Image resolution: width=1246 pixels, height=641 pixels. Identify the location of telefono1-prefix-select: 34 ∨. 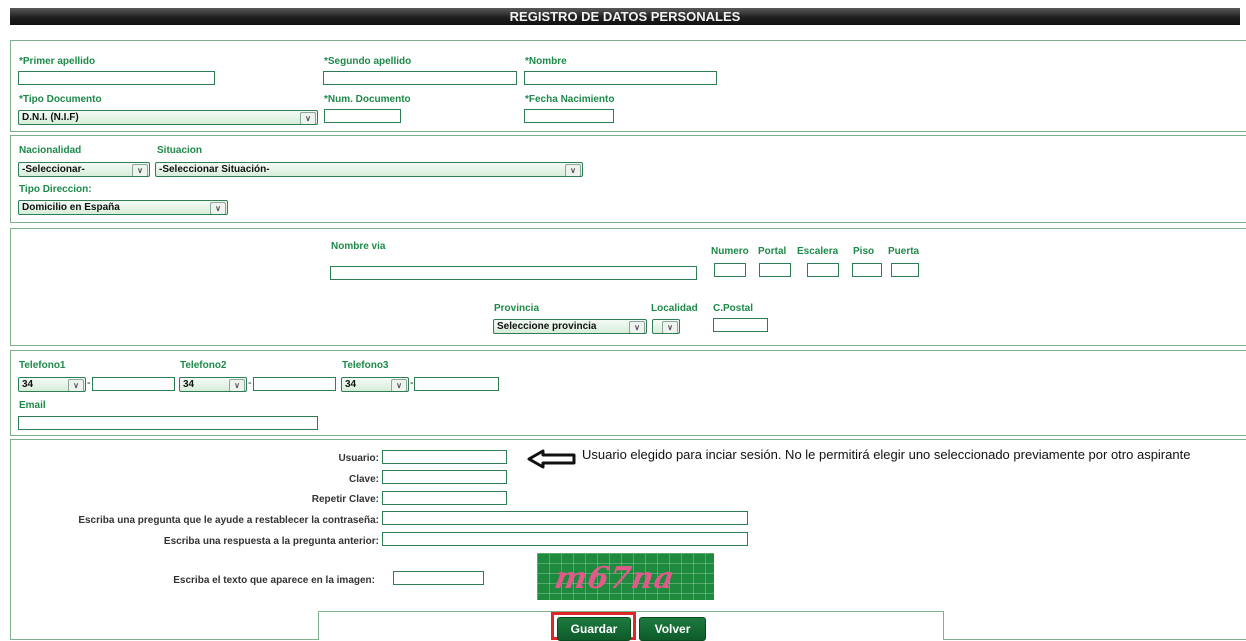
(52, 384).